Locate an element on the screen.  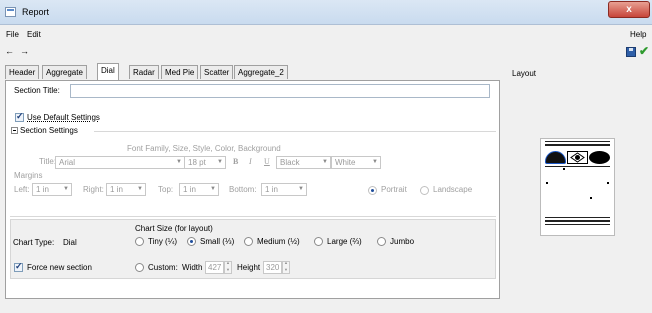
use-default-settings-label: Use Default Settings is located at coordinates (63, 117).